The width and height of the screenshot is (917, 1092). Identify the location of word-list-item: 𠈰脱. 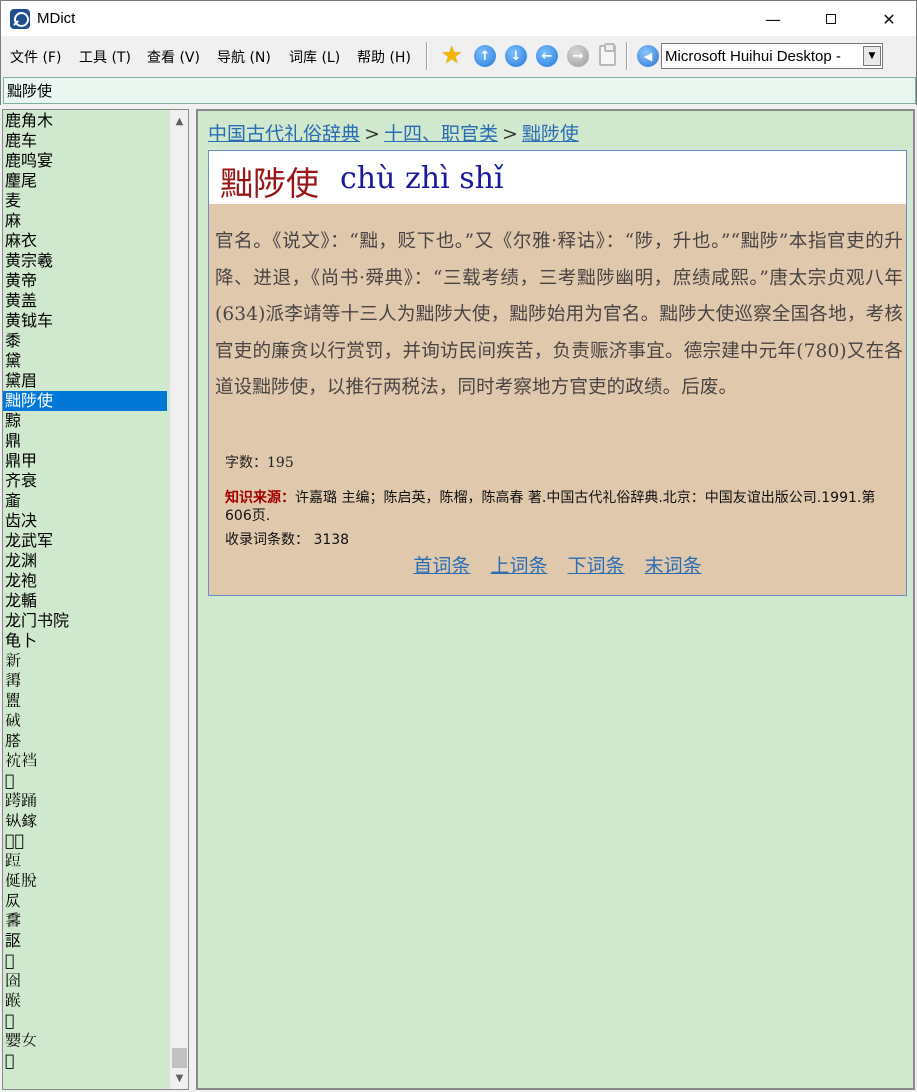
(85, 881).